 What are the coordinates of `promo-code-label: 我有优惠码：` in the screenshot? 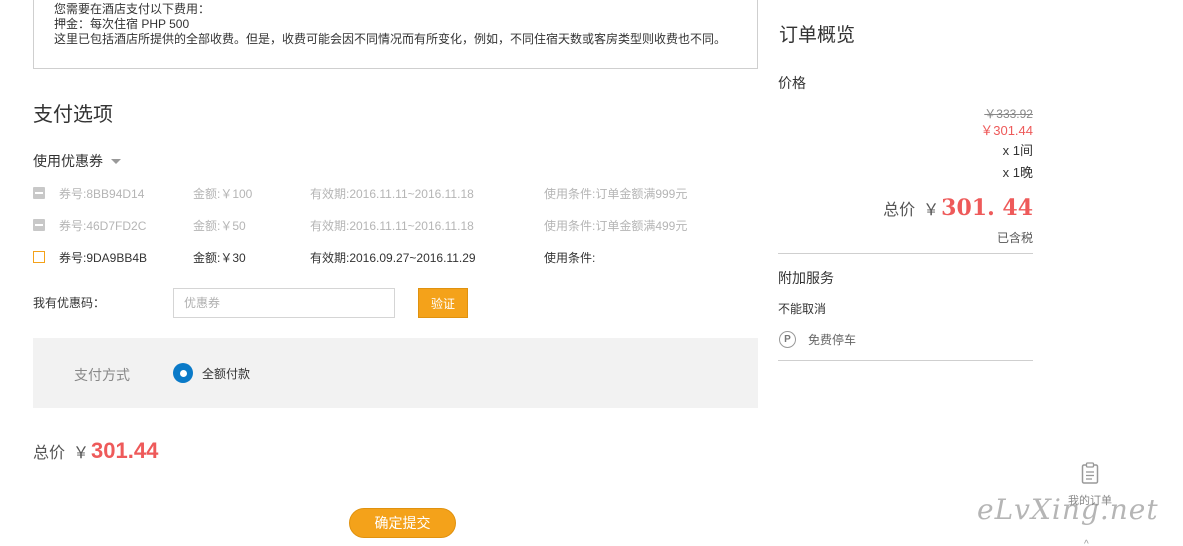 It's located at (69, 303).